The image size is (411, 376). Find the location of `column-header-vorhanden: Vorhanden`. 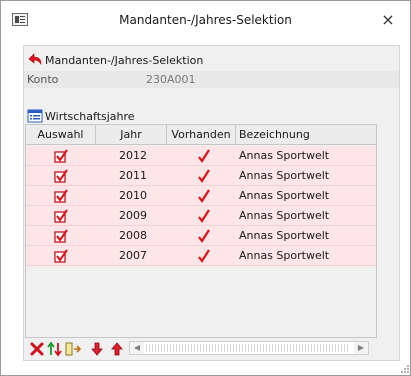

column-header-vorhanden: Vorhanden is located at coordinates (201, 135).